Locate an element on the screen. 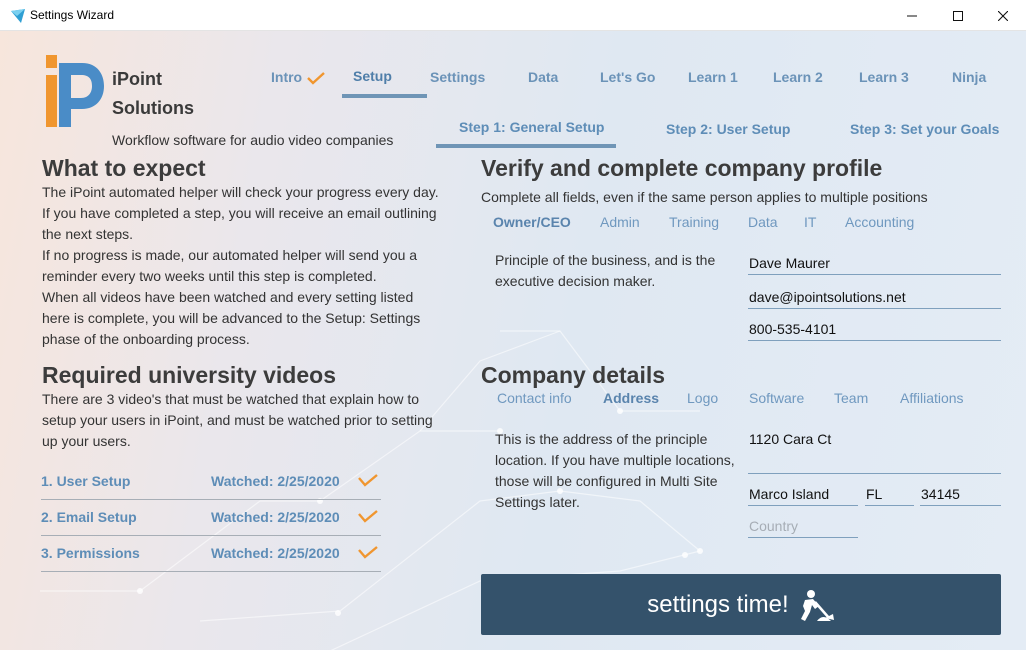 This screenshot has width=1026, height=650. owner-phone-value: 800-535-4101 is located at coordinates (793, 329).